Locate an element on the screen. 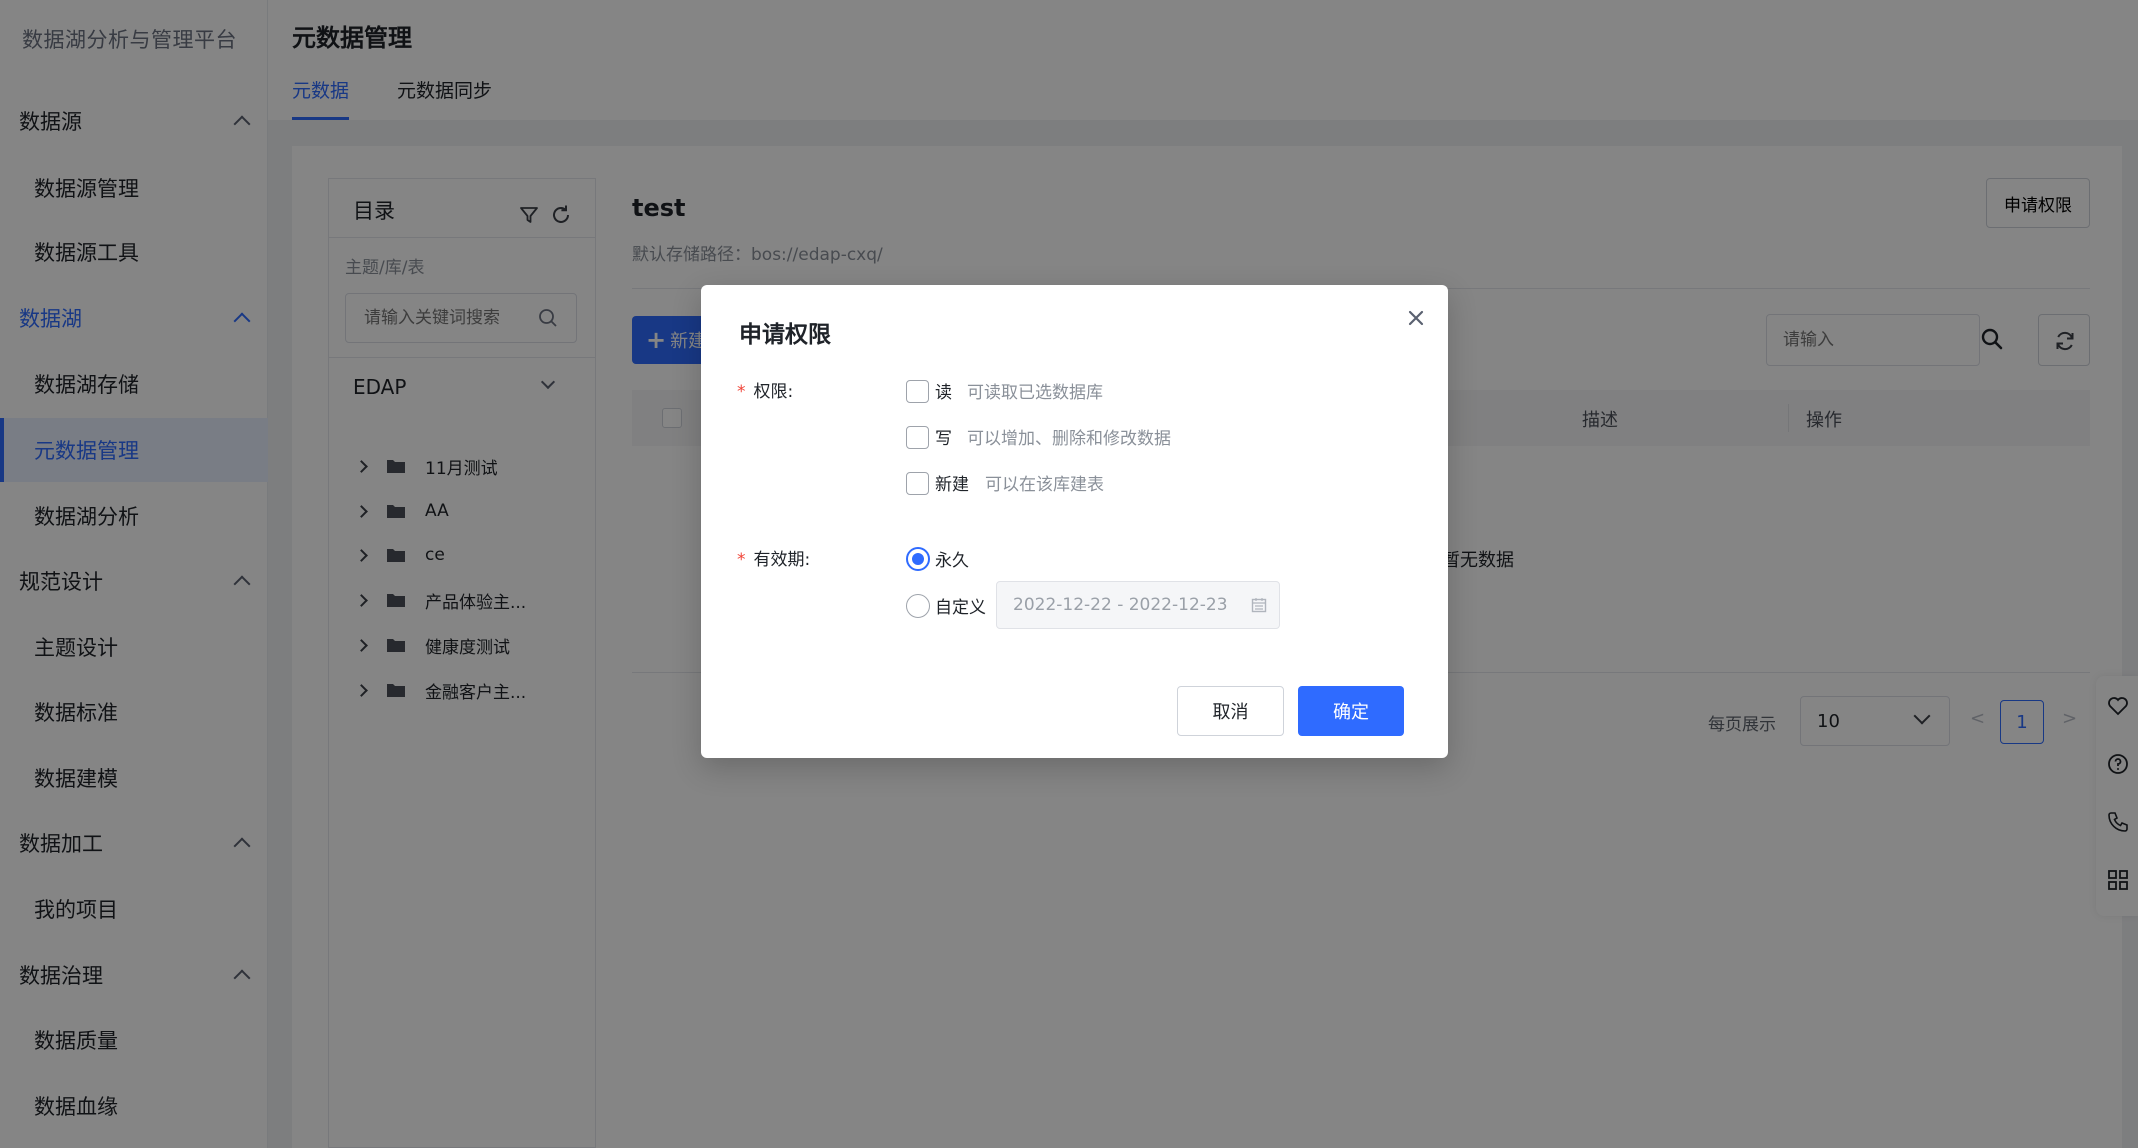  confirm-button: 确定 is located at coordinates (1351, 711).